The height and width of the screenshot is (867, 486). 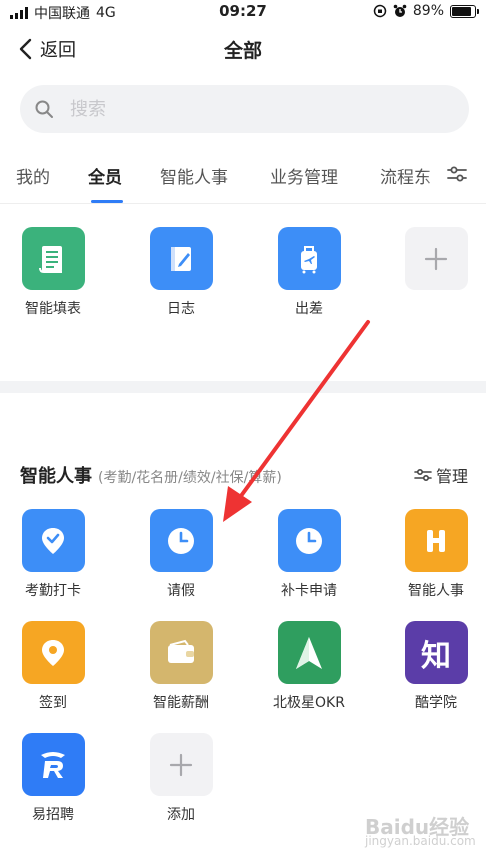 What do you see at coordinates (44, 109) in the screenshot?
I see `search-icon` at bounding box center [44, 109].